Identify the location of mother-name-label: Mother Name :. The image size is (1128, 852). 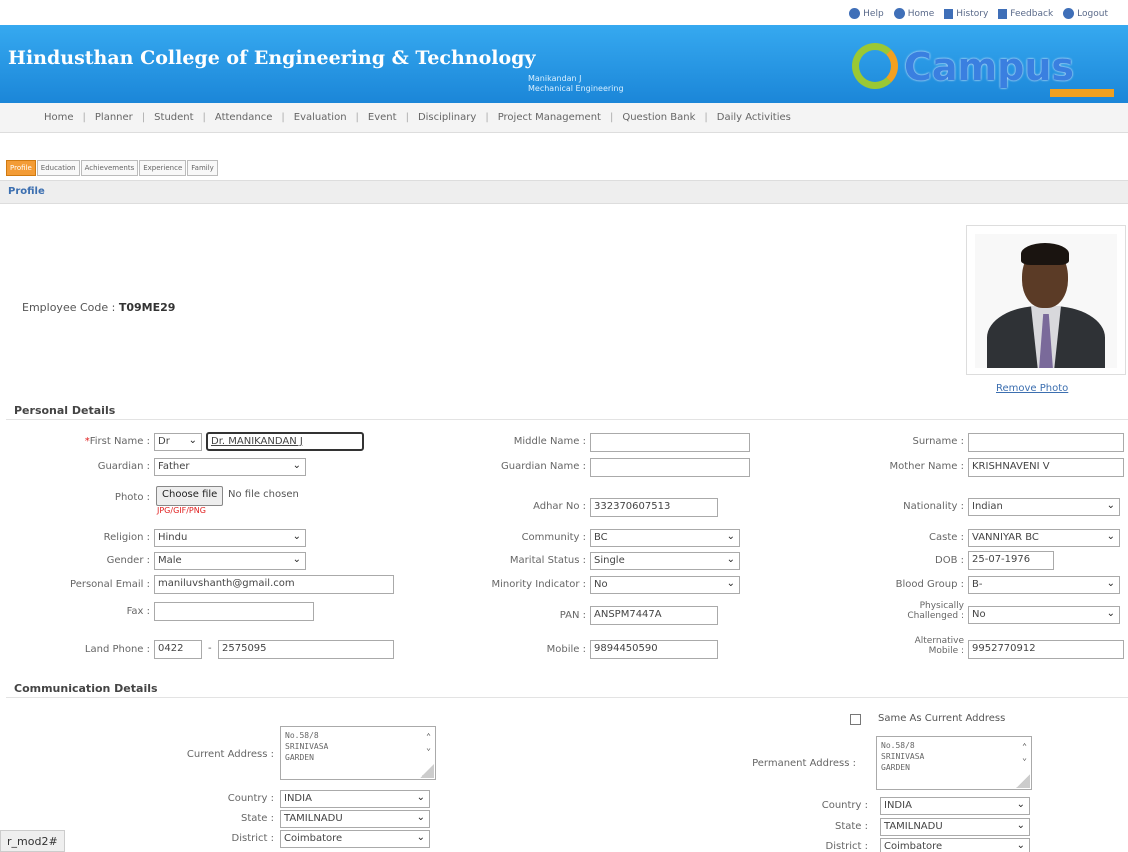
(927, 466).